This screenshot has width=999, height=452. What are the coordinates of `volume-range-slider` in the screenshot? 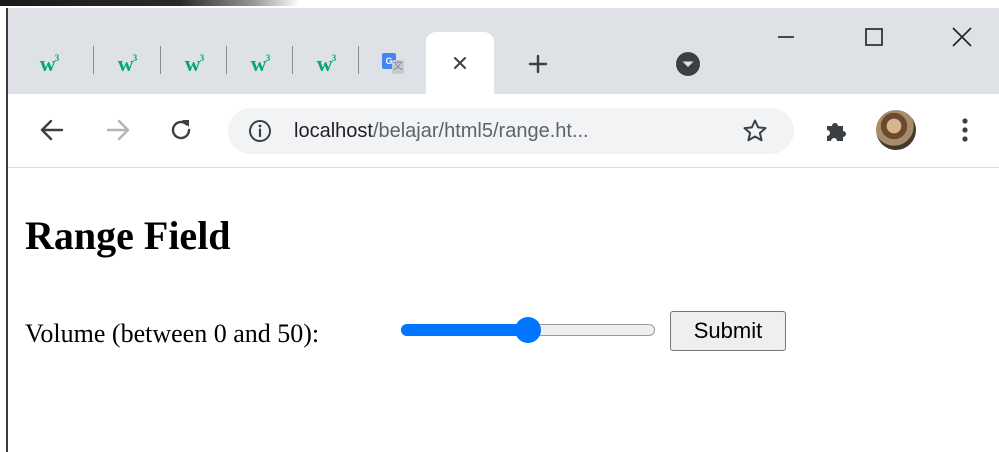 It's located at (529, 331).